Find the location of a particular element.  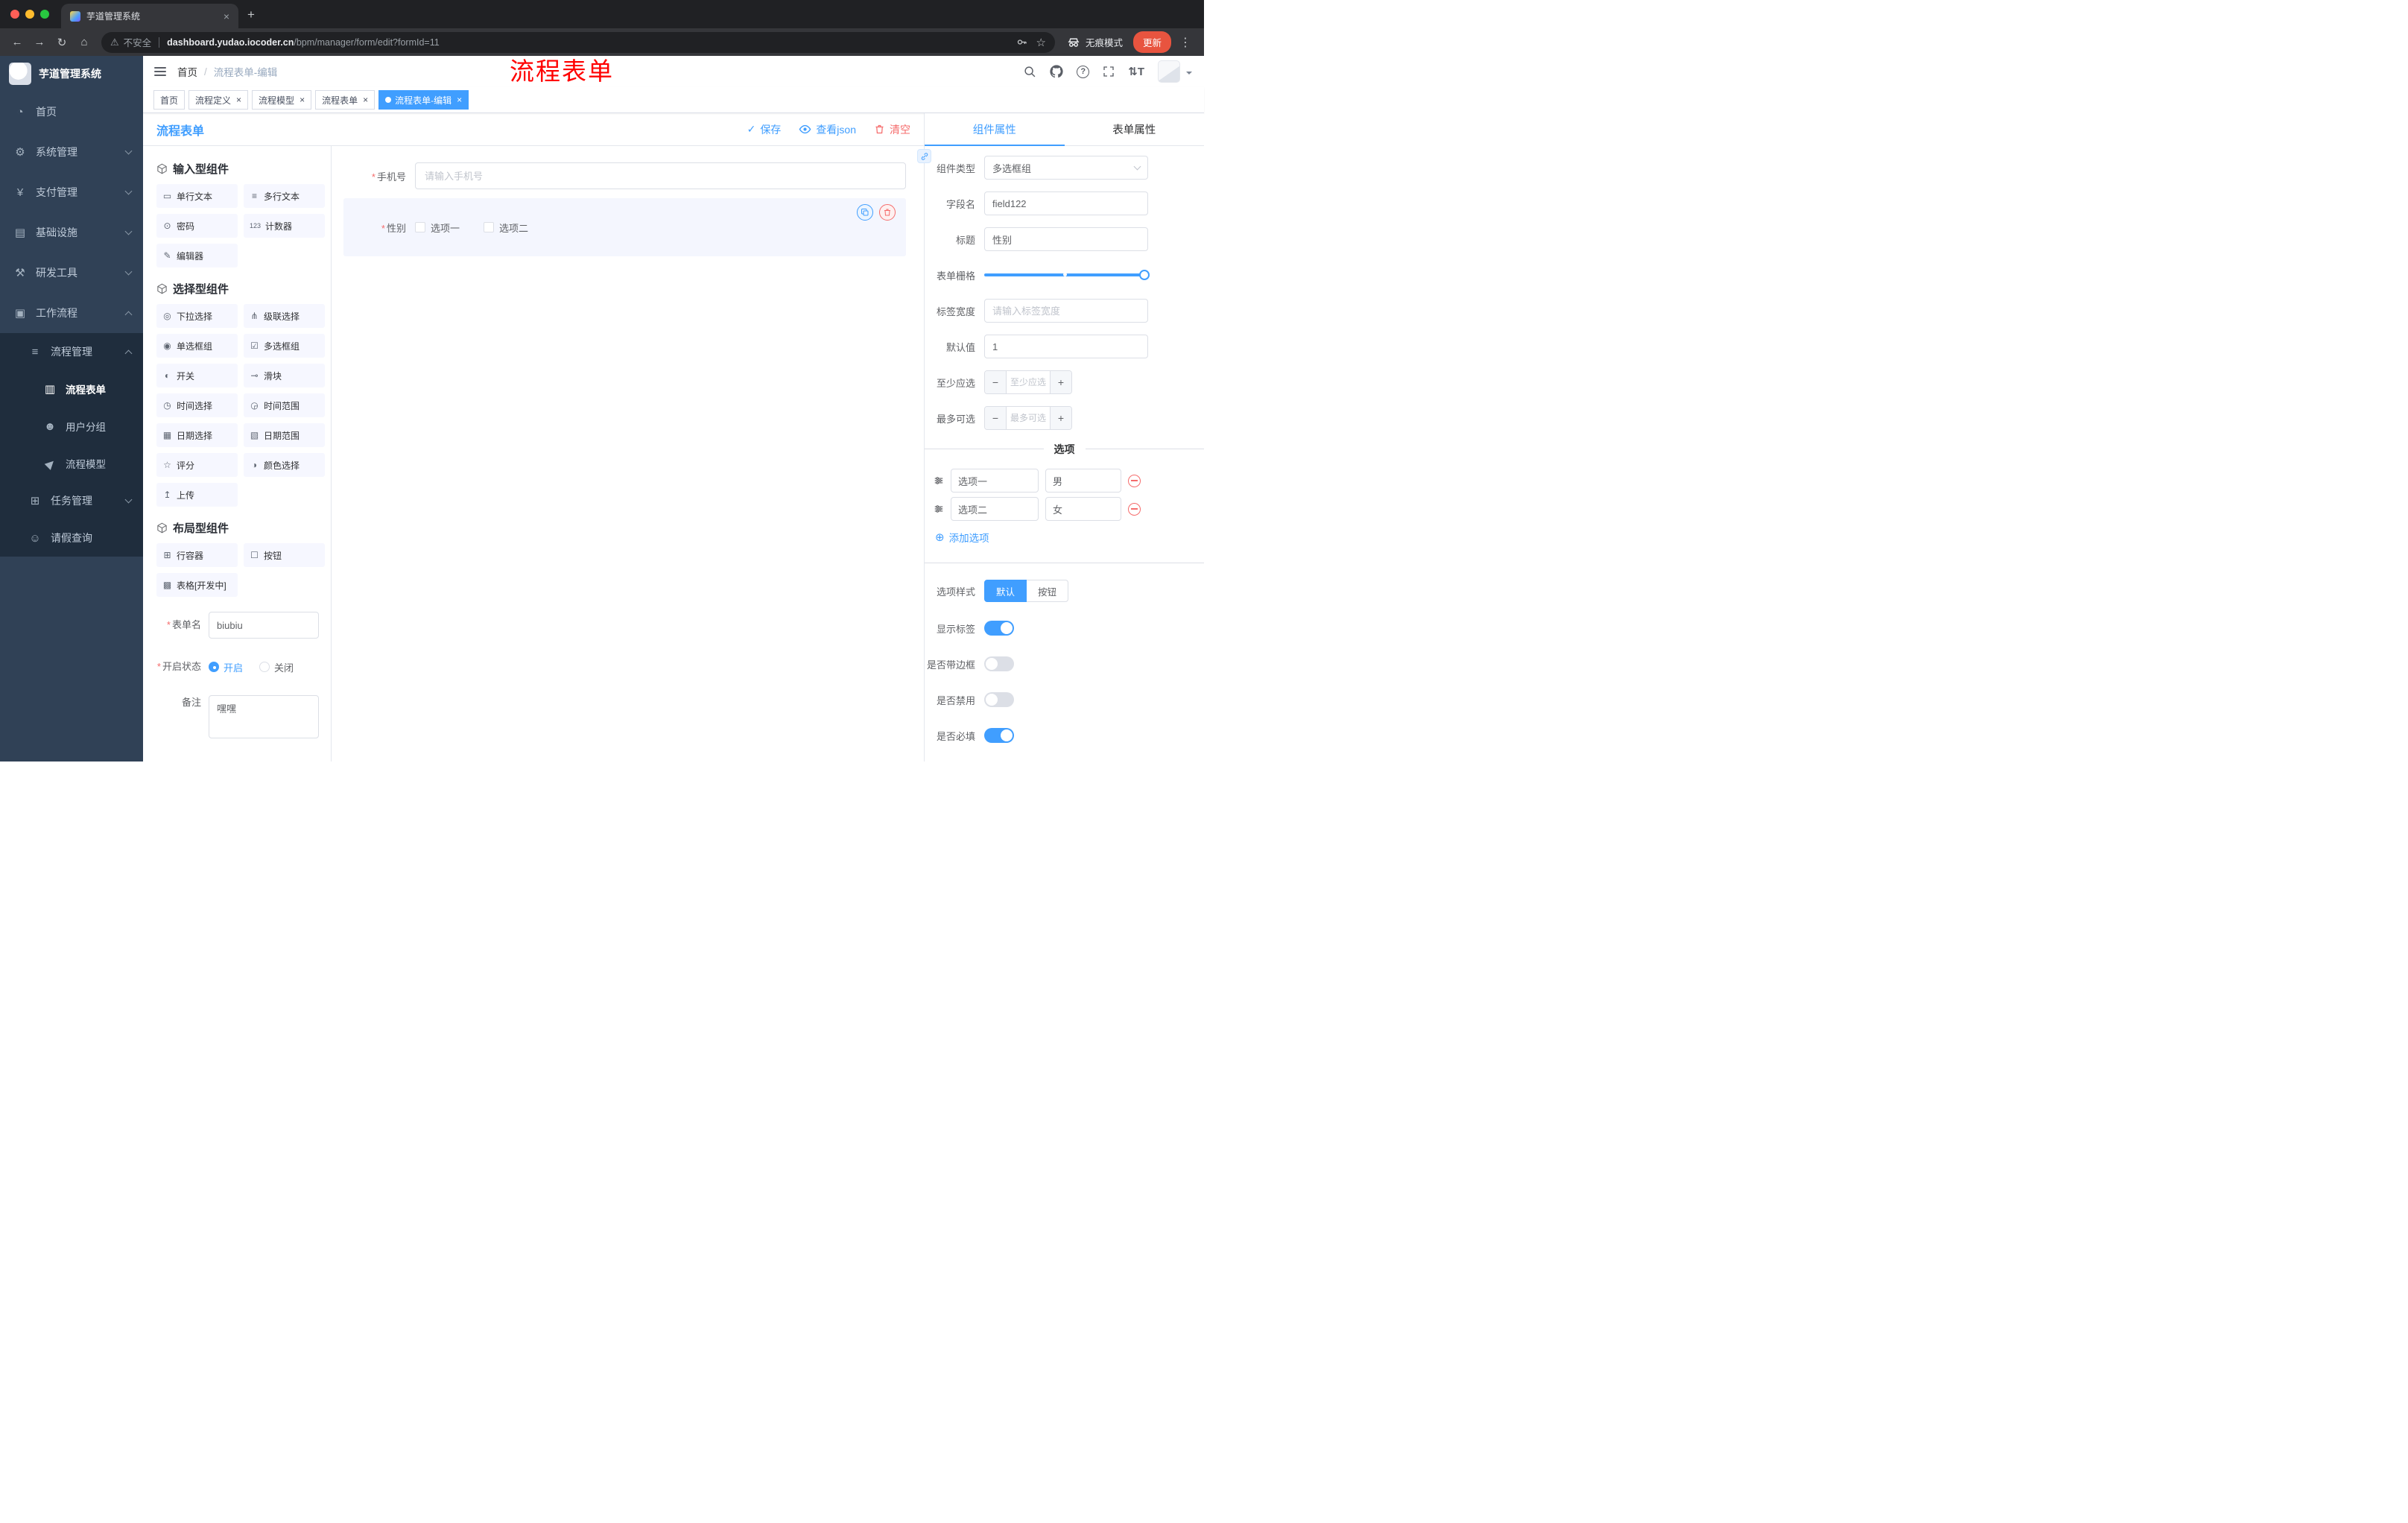

palette-item-date-range: ▧ 日期范围 is located at coordinates (284, 435).